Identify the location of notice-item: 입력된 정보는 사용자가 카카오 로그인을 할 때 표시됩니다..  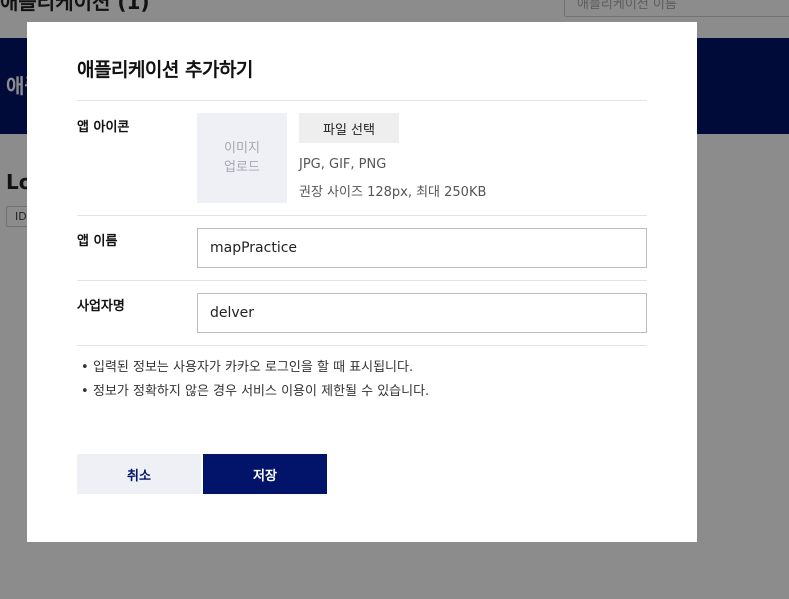
(253, 368).